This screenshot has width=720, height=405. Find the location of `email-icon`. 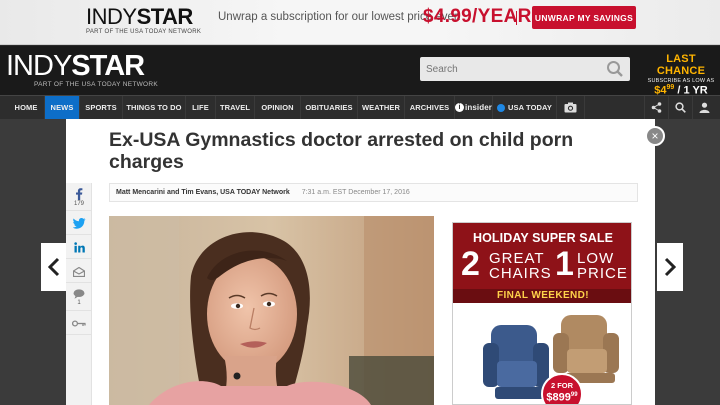

email-icon is located at coordinates (79, 271).